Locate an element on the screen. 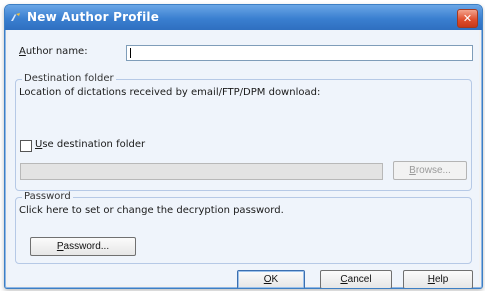 This screenshot has height=291, width=485. author-name-input is located at coordinates (299, 53).